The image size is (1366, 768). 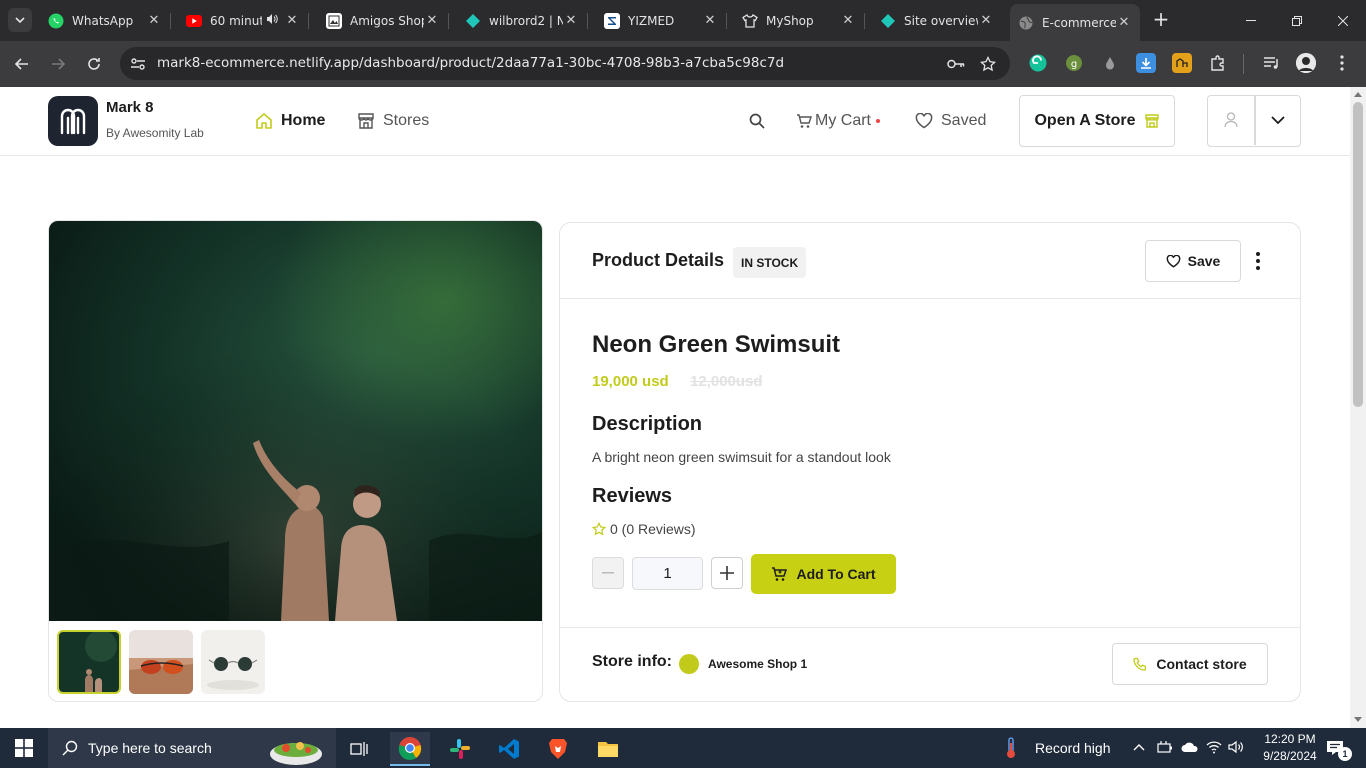 What do you see at coordinates (1342, 748) in the screenshot?
I see `notification-center-button: 1` at bounding box center [1342, 748].